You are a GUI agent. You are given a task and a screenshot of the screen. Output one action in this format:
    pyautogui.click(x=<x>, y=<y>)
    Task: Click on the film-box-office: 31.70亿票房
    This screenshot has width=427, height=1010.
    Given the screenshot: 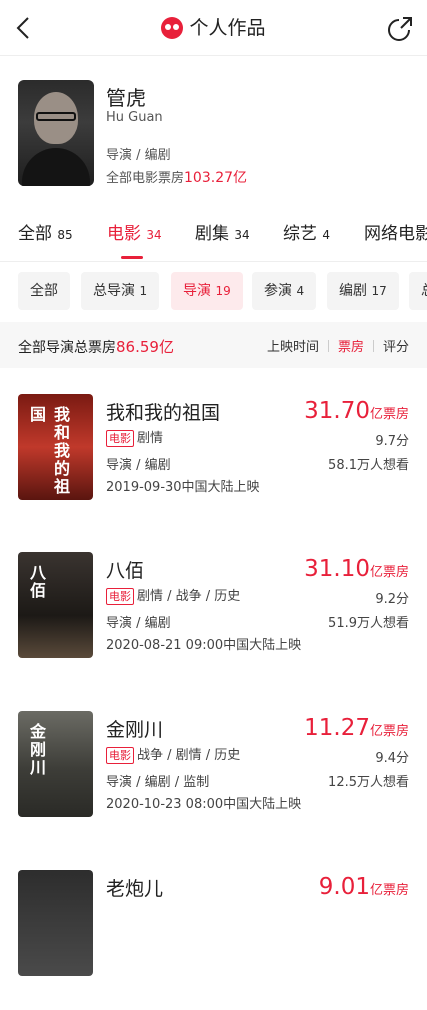 What is the action you would take?
    pyautogui.click(x=356, y=411)
    